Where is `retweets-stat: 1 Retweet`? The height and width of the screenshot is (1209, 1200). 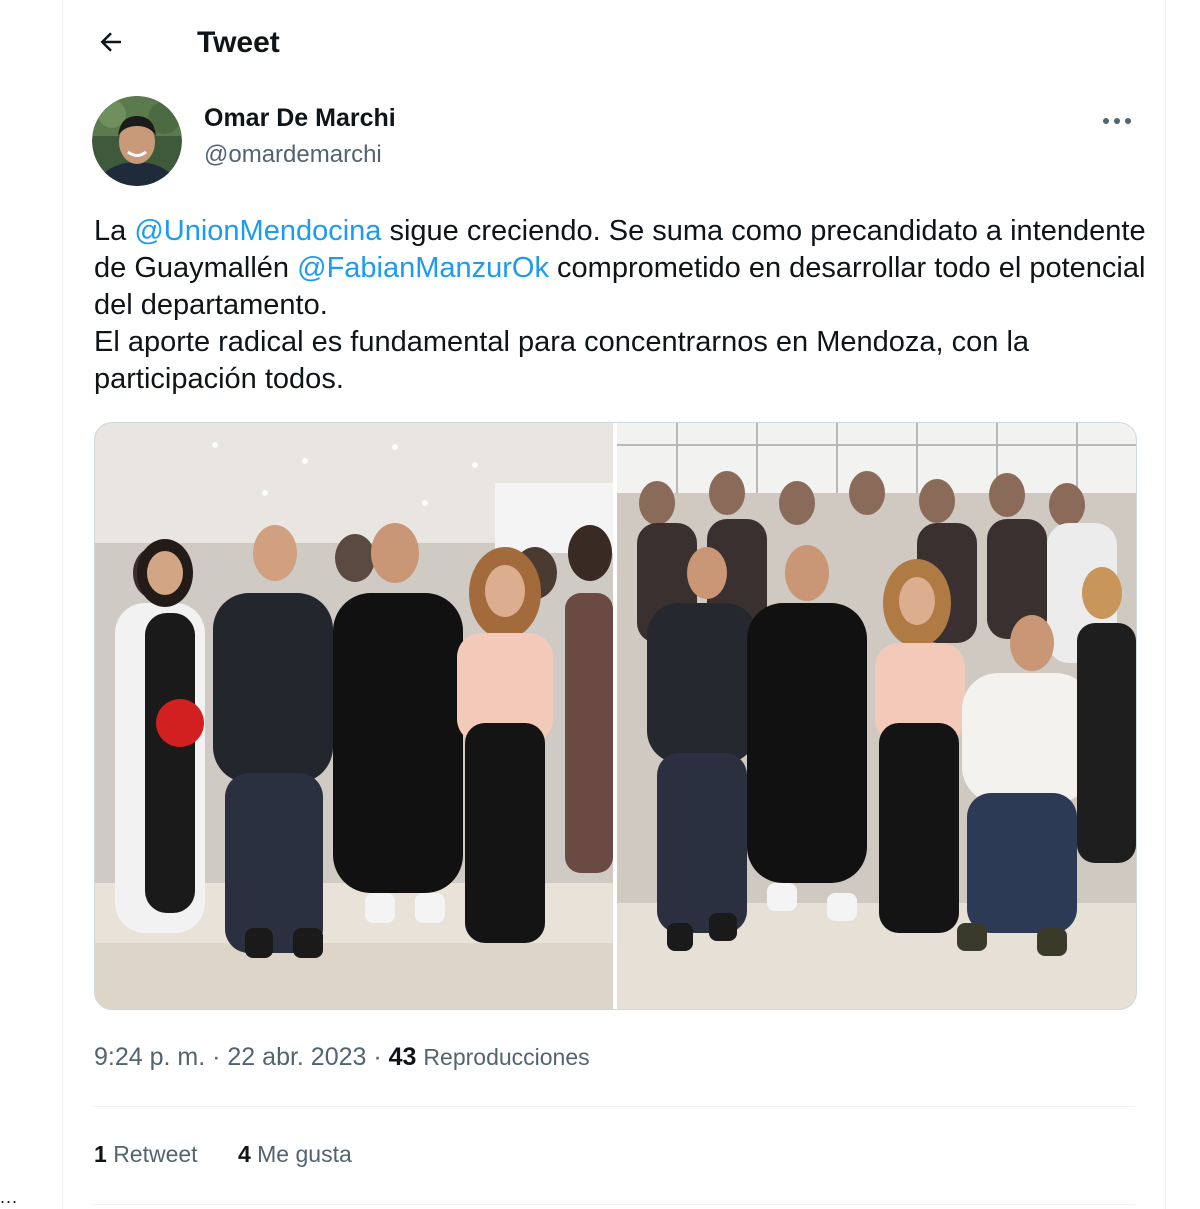
retweets-stat: 1 Retweet is located at coordinates (146, 1154).